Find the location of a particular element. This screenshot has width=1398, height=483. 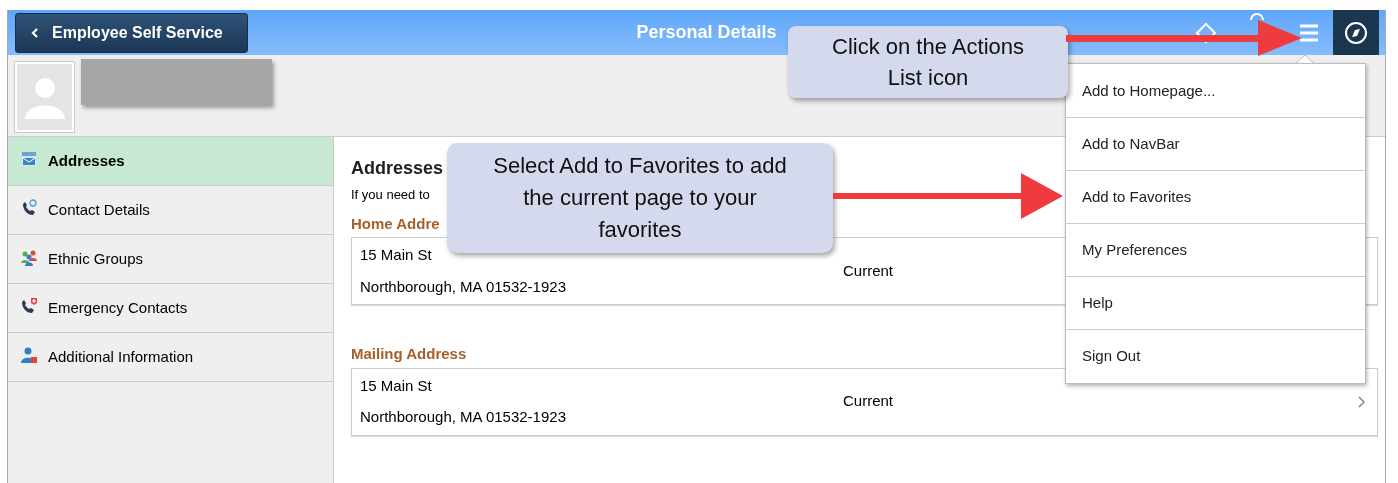

menu-item: Add to NavBar is located at coordinates (1215, 144).